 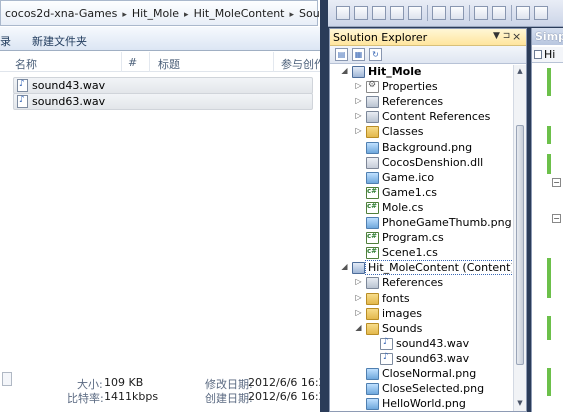 What do you see at coordinates (163, 85) in the screenshot?
I see `file-row: sound43.wav` at bounding box center [163, 85].